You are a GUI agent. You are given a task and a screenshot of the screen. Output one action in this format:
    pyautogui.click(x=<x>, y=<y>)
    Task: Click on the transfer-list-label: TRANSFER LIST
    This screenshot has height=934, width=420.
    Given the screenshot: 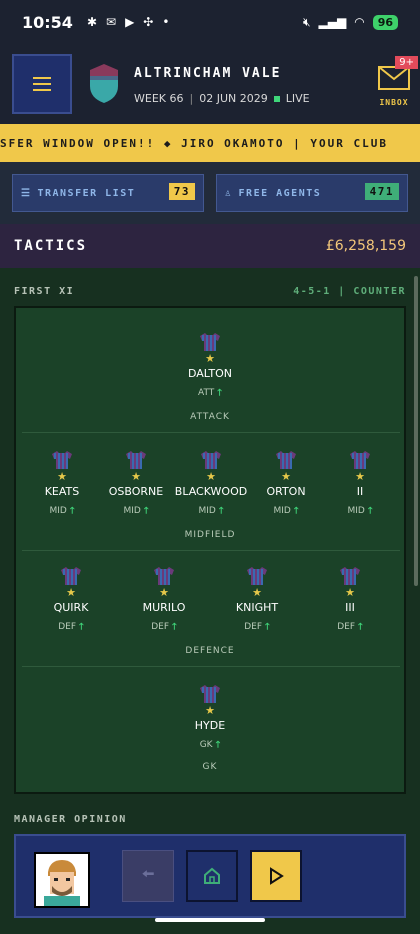 What is the action you would take?
    pyautogui.click(x=86, y=193)
    